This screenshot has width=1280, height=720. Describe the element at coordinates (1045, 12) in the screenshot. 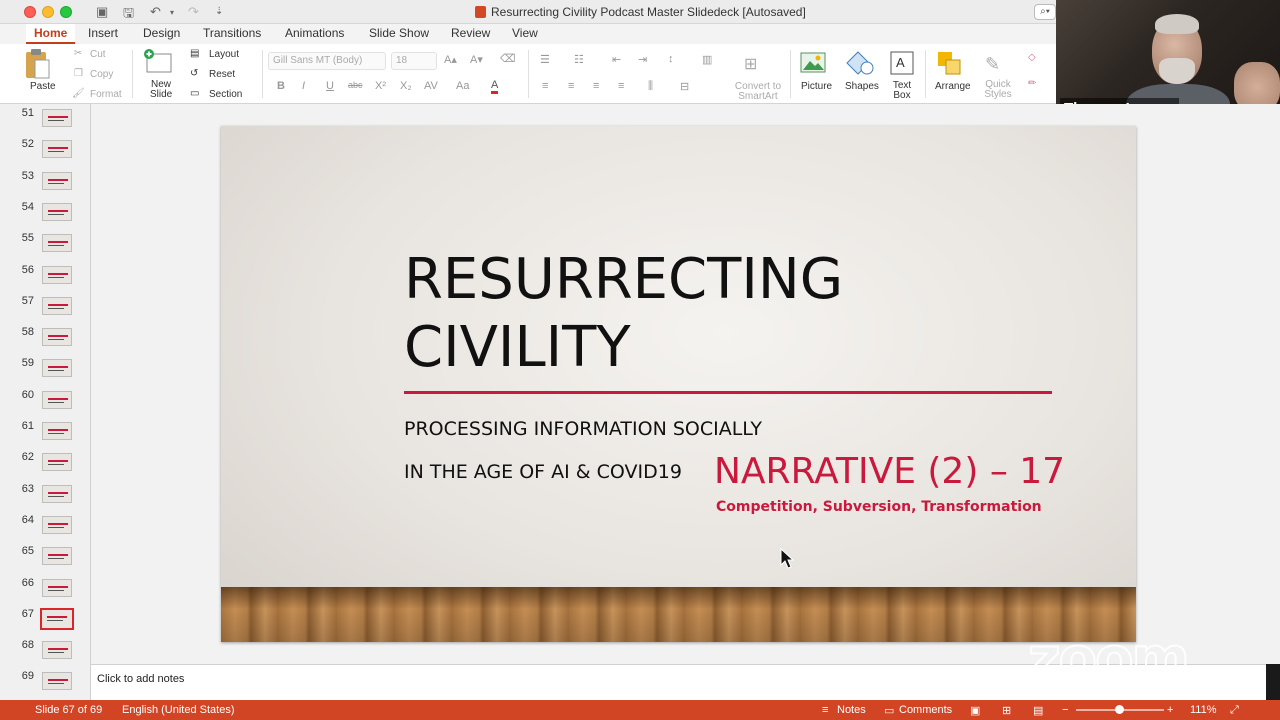

I see `search-icon: ⌕▾` at that location.